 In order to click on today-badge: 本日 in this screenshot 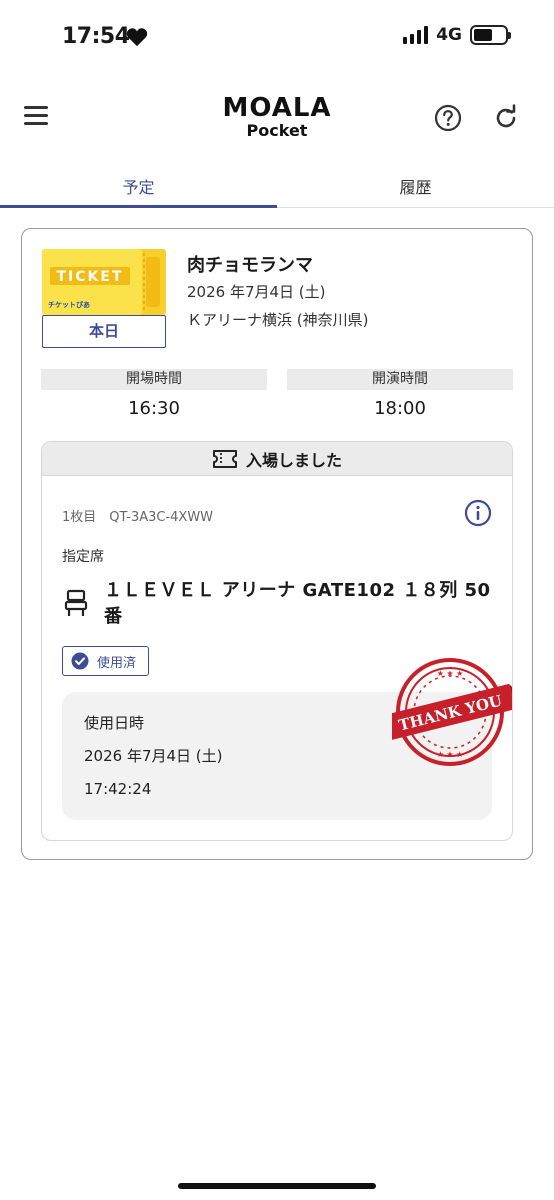, I will do `click(104, 331)`.